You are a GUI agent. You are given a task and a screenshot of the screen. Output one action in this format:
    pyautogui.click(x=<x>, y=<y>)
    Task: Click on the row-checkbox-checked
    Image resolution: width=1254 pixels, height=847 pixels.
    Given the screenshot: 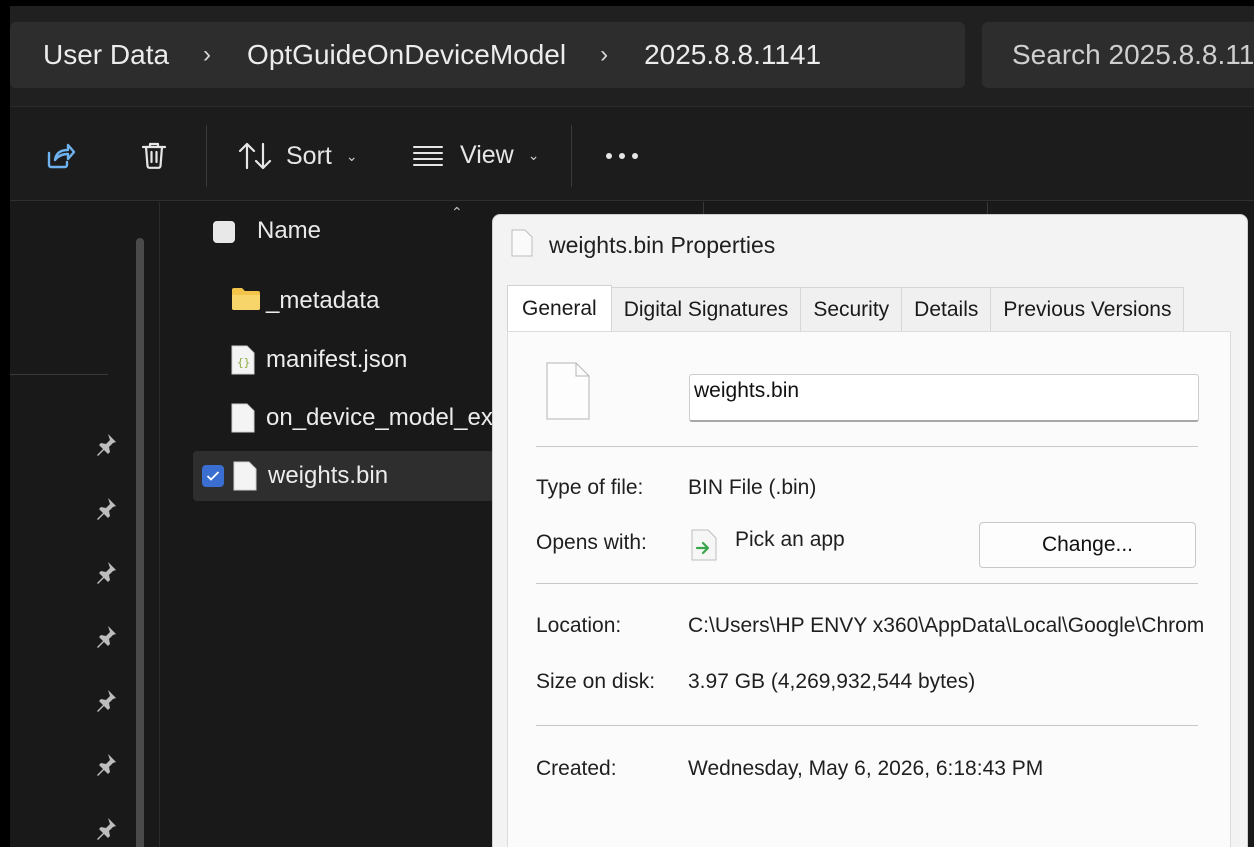 What is the action you would take?
    pyautogui.click(x=213, y=476)
    